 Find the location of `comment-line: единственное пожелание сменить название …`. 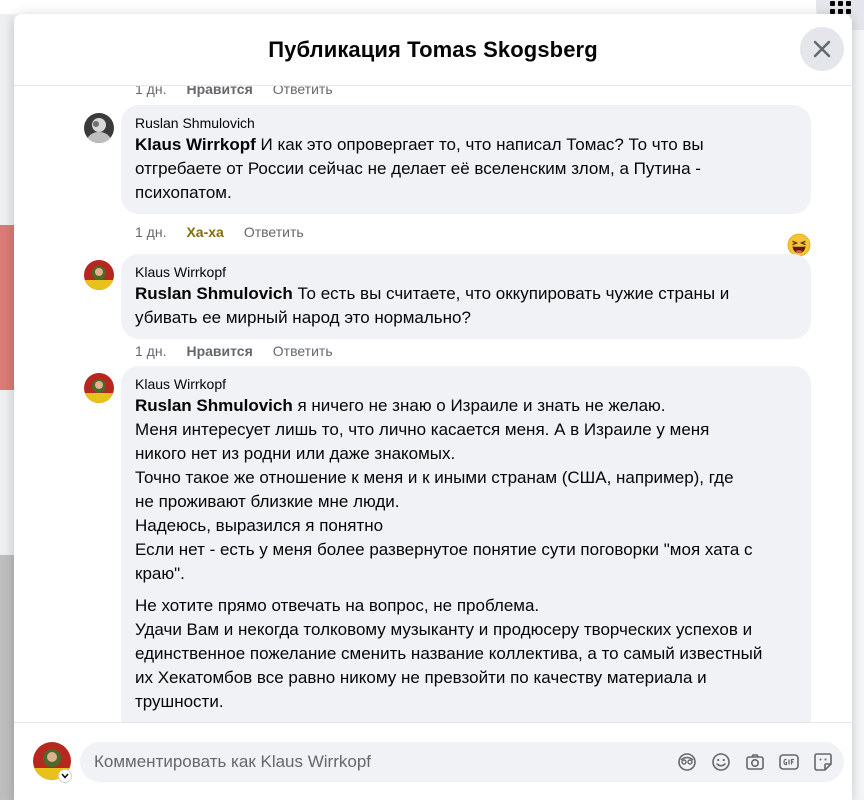

comment-line: единственное пожелание сменить название … is located at coordinates (449, 653).